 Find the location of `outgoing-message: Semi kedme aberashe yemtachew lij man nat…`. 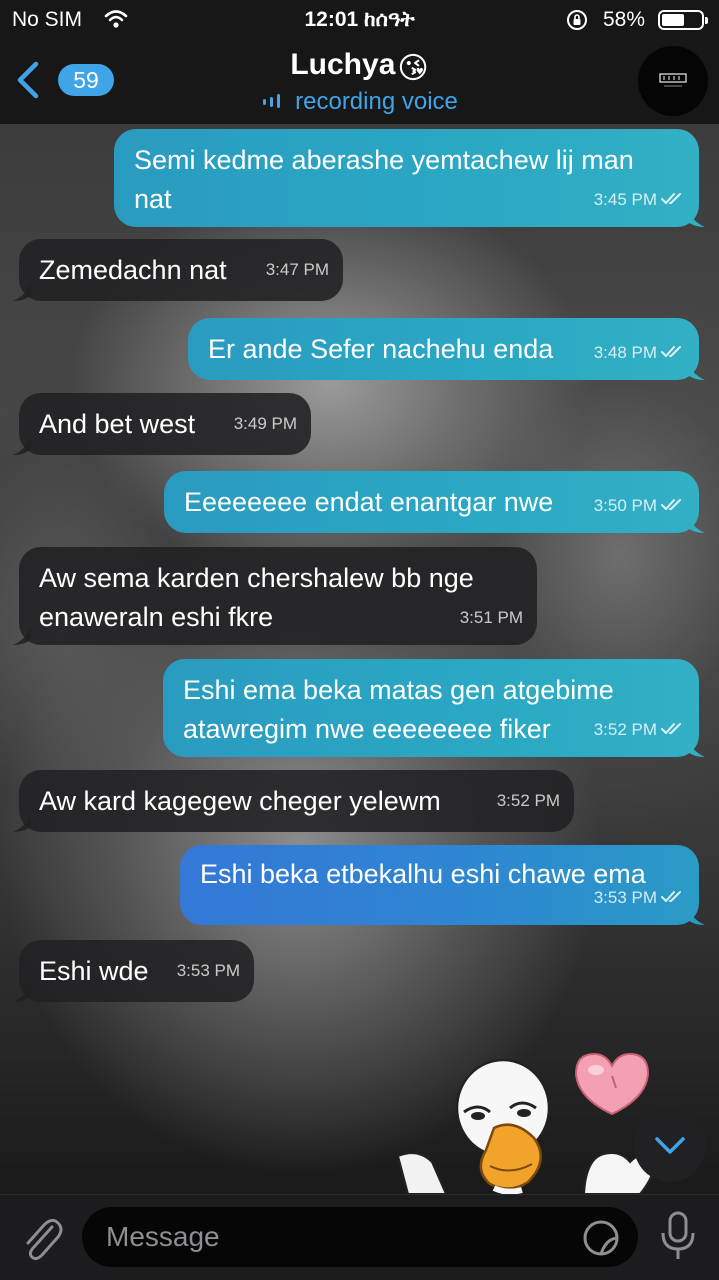

outgoing-message: Semi kedme aberashe yemtachew lij man nat… is located at coordinates (406, 178).